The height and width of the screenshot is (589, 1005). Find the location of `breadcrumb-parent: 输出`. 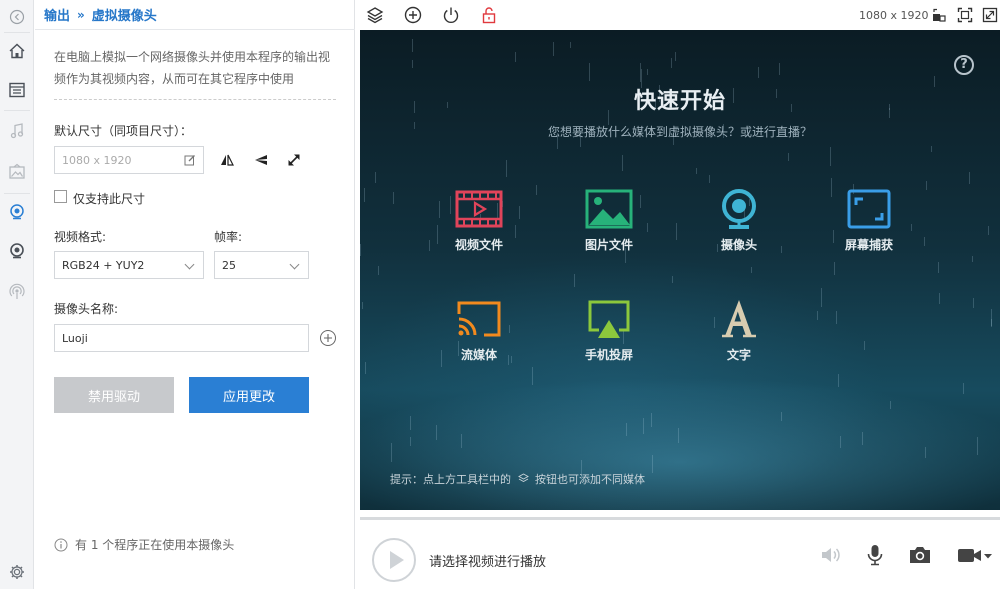

breadcrumb-parent: 输出 is located at coordinates (57, 14).